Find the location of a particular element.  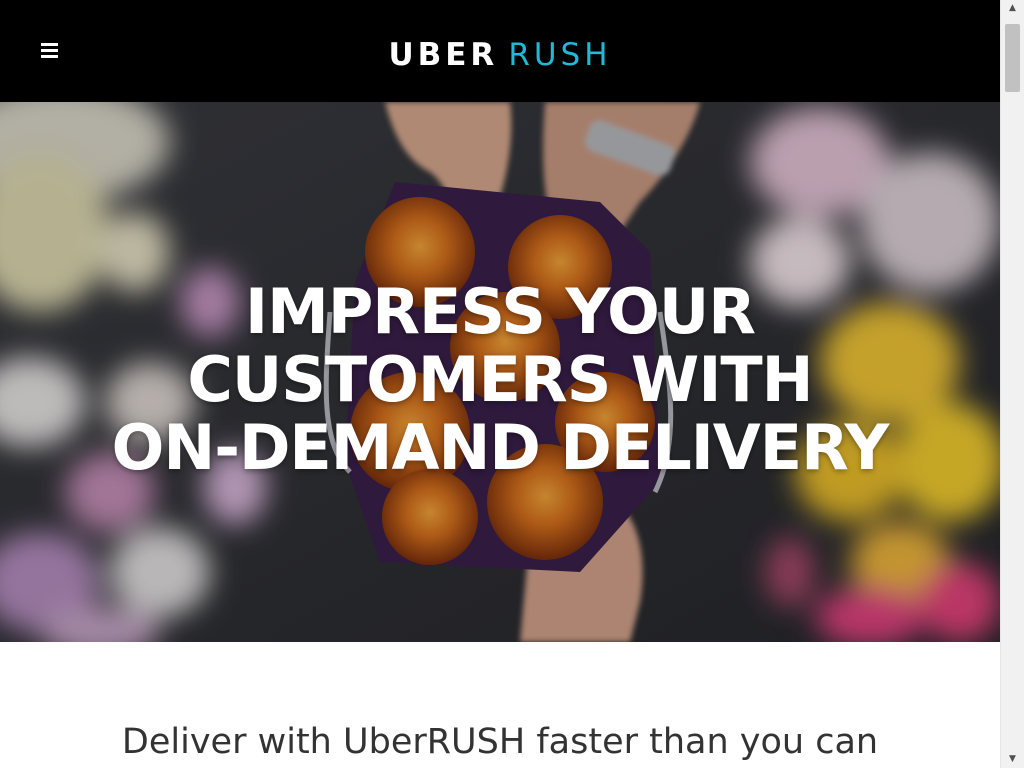

vertical-scrollbar: ▲ ▼ is located at coordinates (1012, 384).